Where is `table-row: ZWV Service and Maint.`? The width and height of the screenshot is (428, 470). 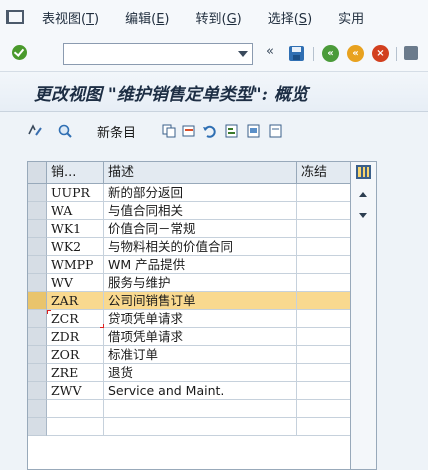 table-row: ZWV Service and Maint. is located at coordinates (189, 391).